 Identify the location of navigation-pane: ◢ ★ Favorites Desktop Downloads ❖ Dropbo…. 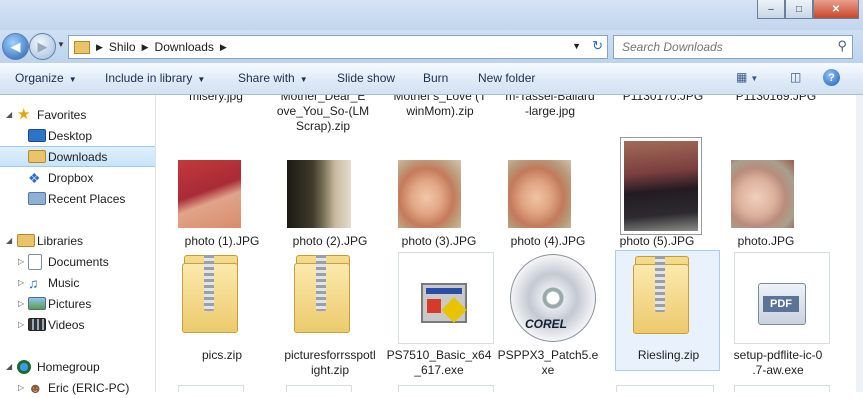
(78, 245).